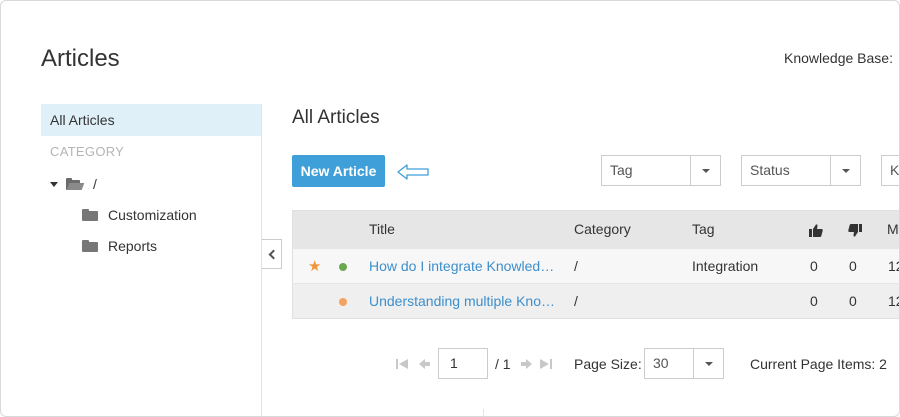 This screenshot has width=900, height=417. Describe the element at coordinates (895, 170) in the screenshot. I see `filter-select-3-value: K` at that location.